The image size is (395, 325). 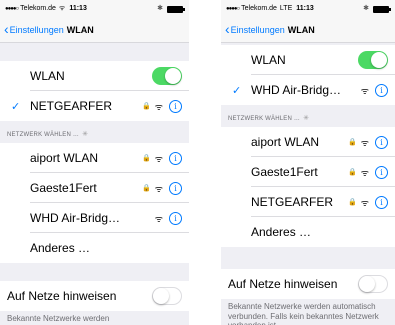 I want to click on connected-network-row: ✓ NETGEARFER 🔒 ᯤ i, so click(x=94, y=106).